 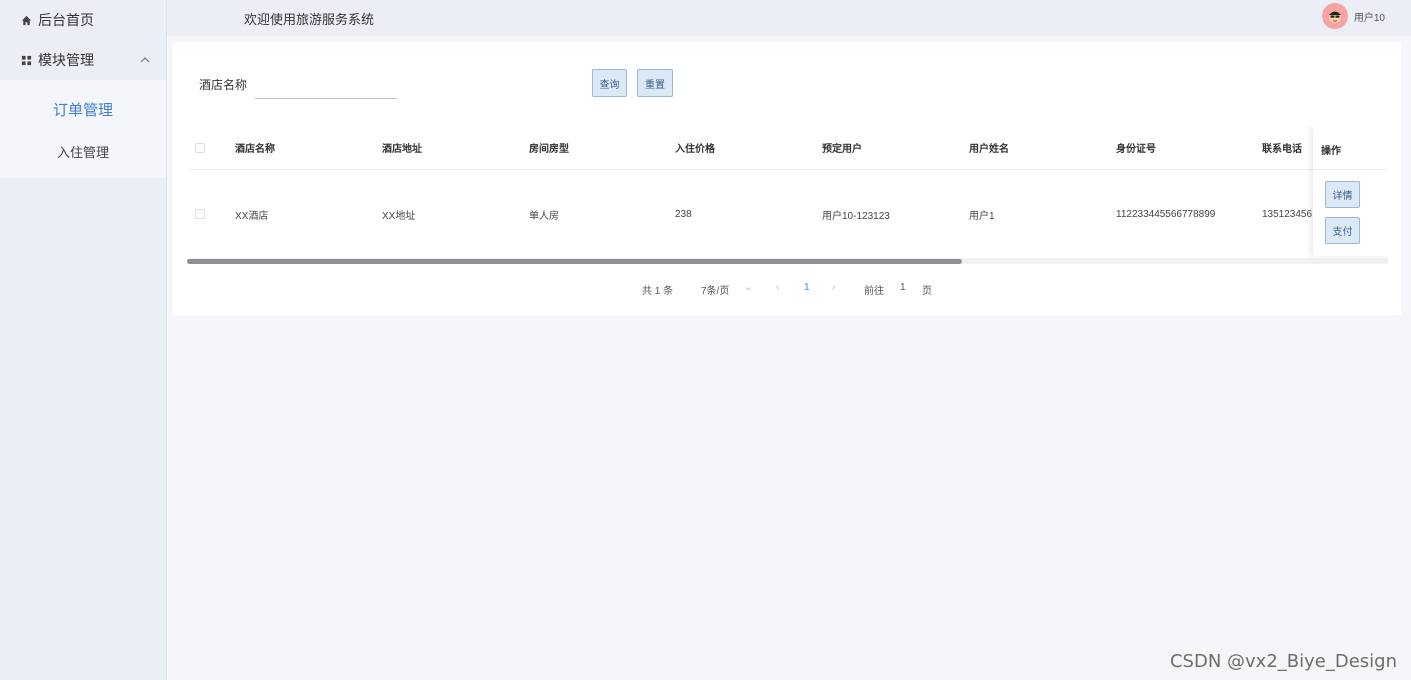 What do you see at coordinates (1136, 149) in the screenshot?
I see `column-header: 身份证号` at bounding box center [1136, 149].